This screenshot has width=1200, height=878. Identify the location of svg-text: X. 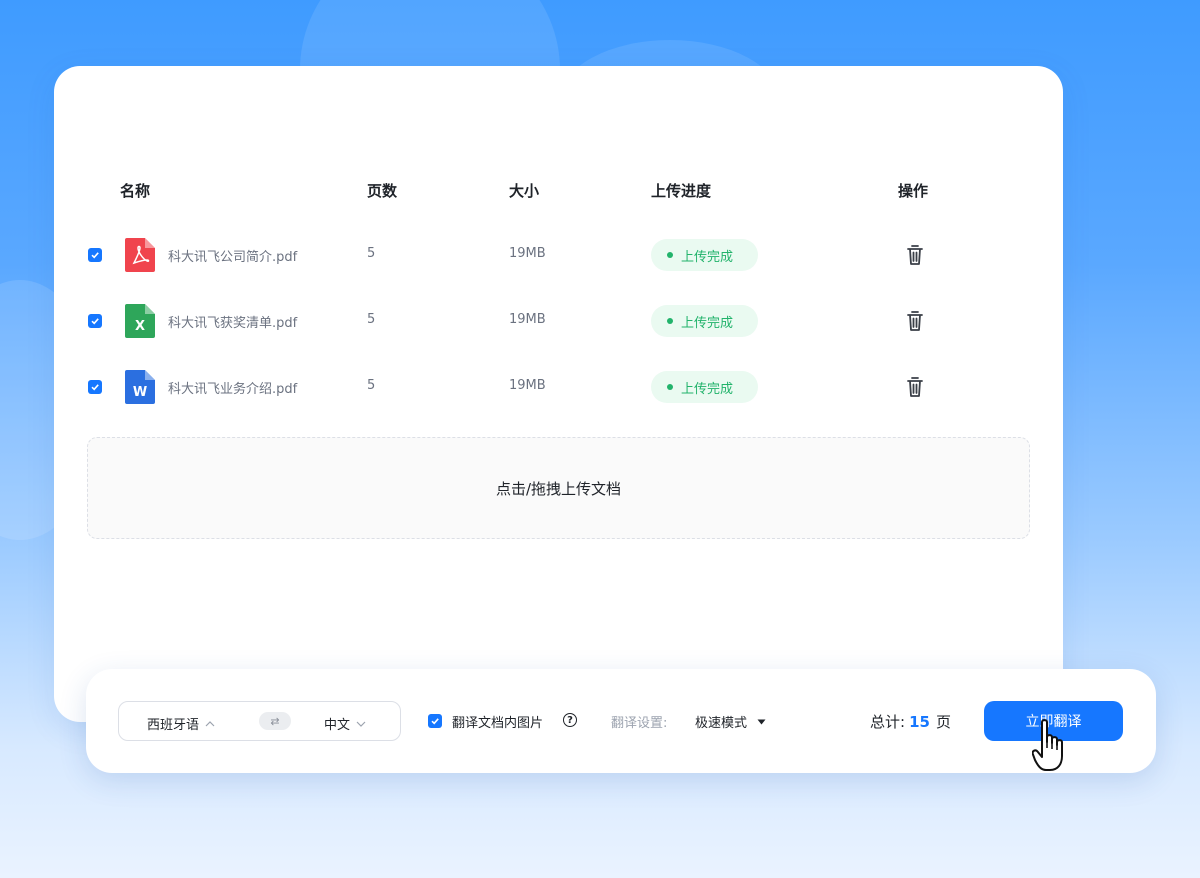
(140, 326).